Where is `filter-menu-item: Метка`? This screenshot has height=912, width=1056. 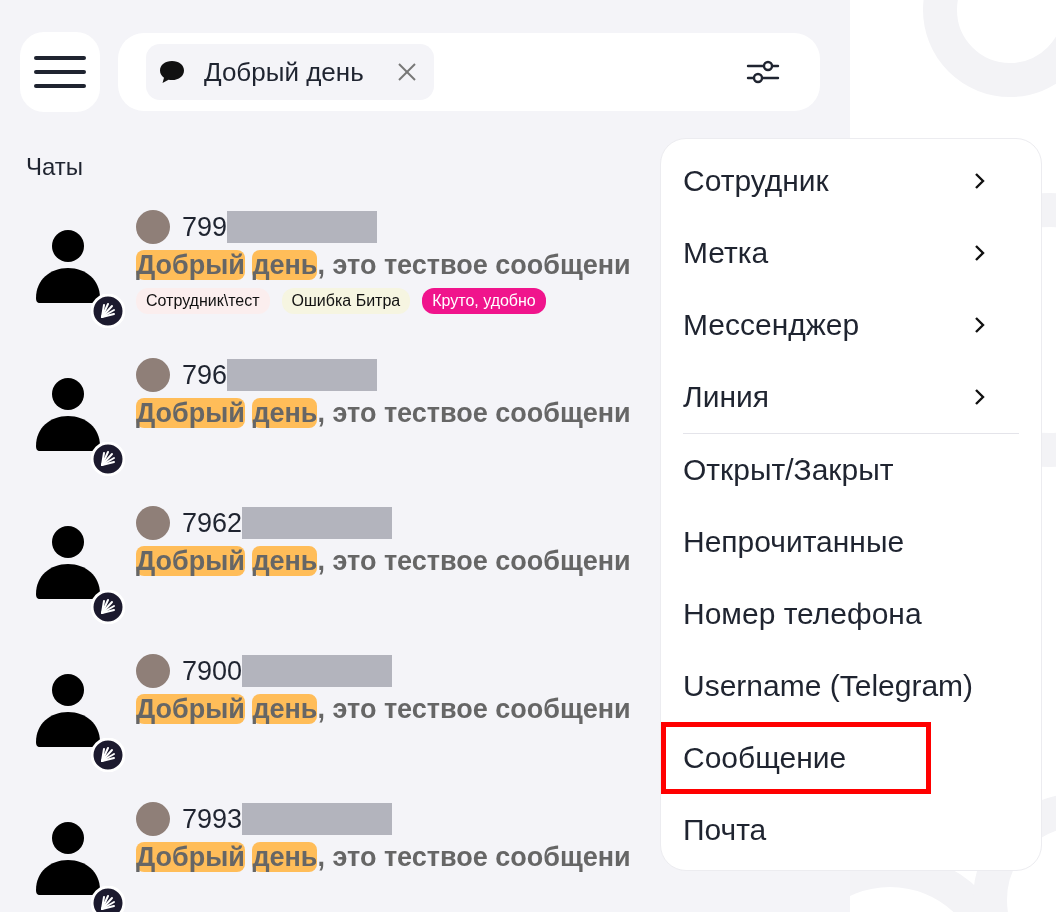
filter-menu-item: Метка is located at coordinates (853, 253).